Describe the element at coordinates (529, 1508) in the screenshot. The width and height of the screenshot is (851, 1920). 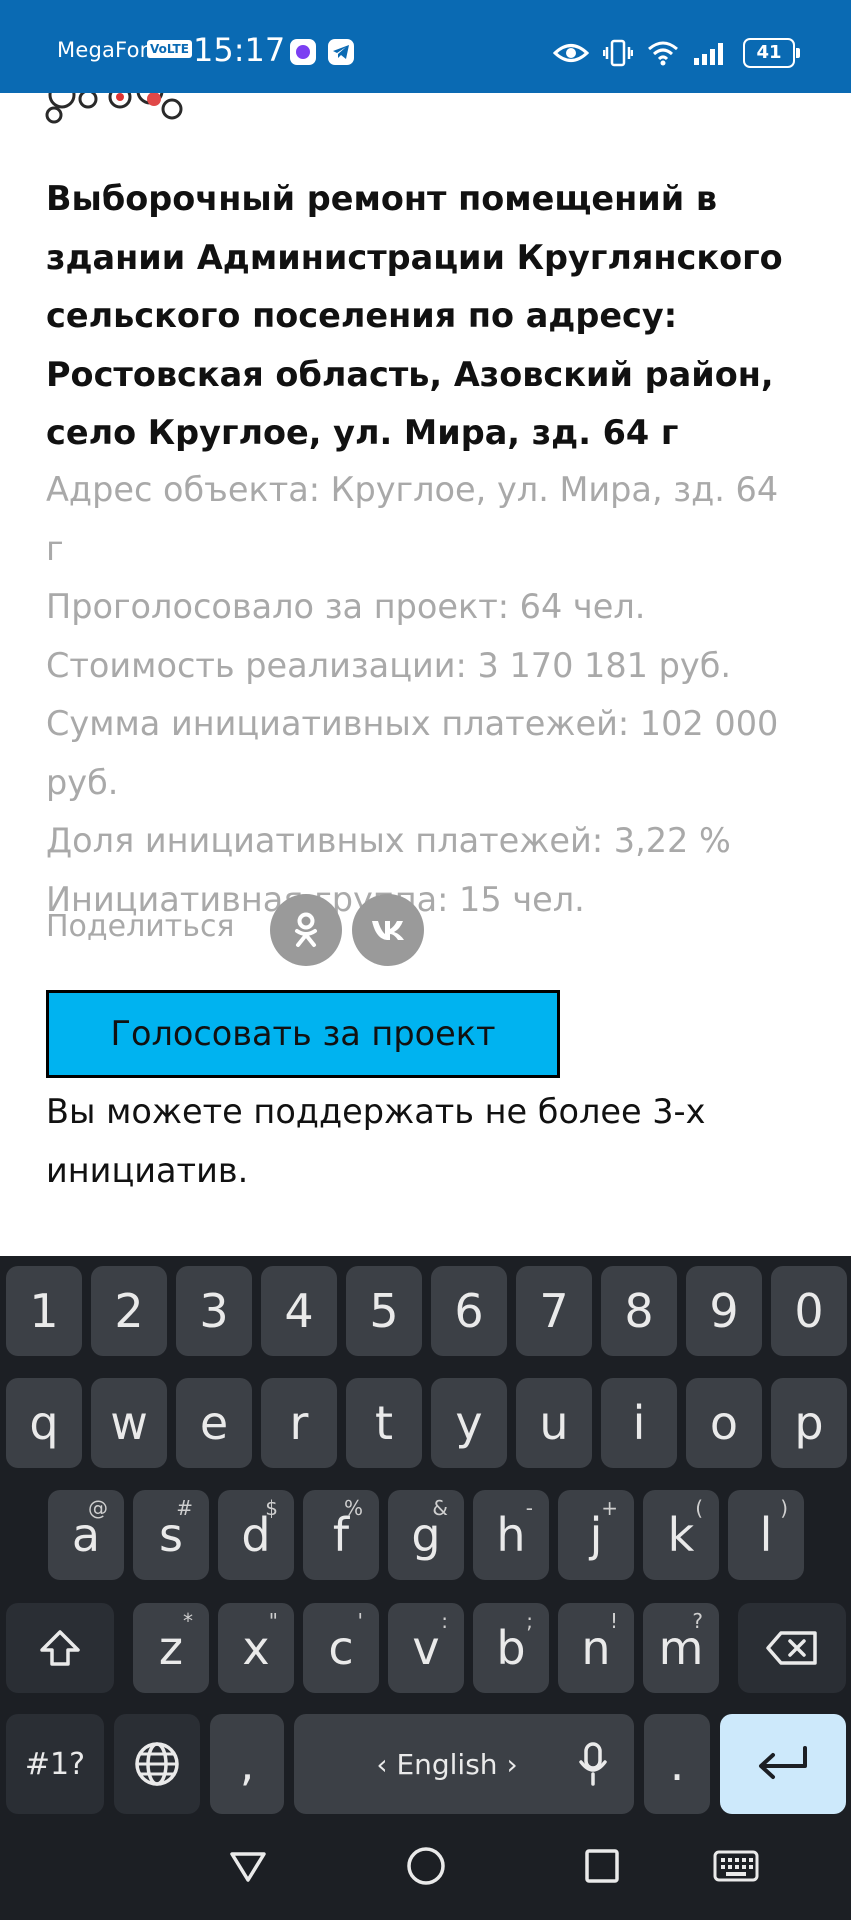
I see `key-secondary-symbol: -` at that location.